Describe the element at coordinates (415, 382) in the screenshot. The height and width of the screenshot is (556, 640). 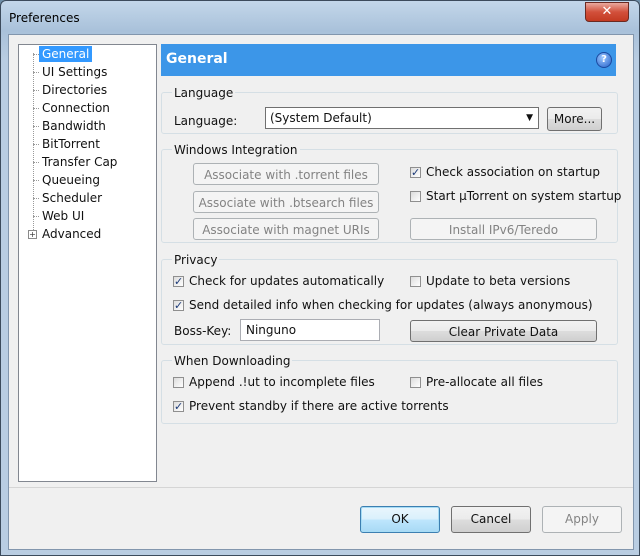
I see `preallocate-checkbox` at that location.